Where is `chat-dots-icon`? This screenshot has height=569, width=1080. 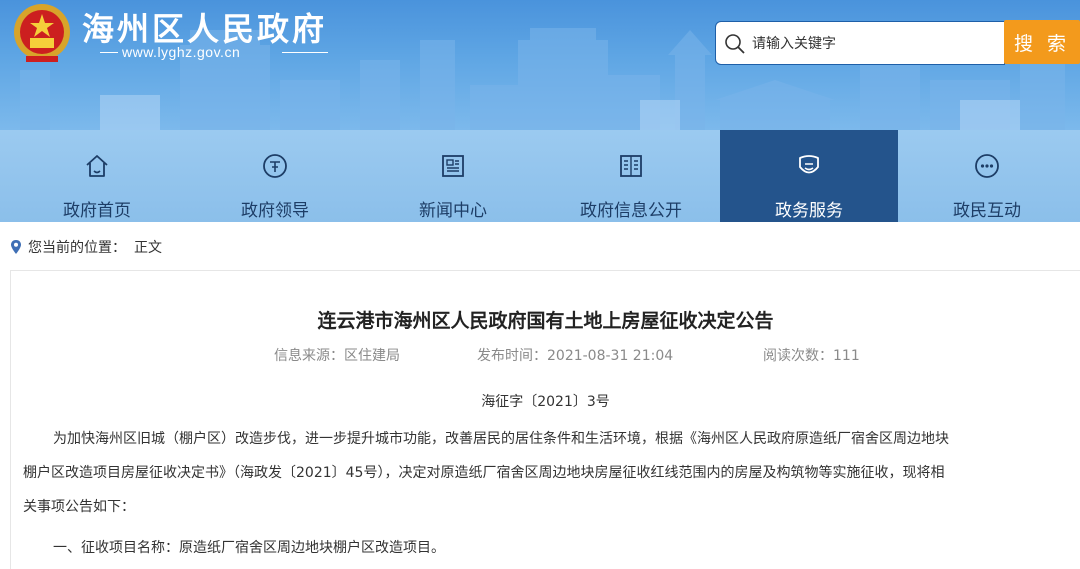 chat-dots-icon is located at coordinates (987, 166).